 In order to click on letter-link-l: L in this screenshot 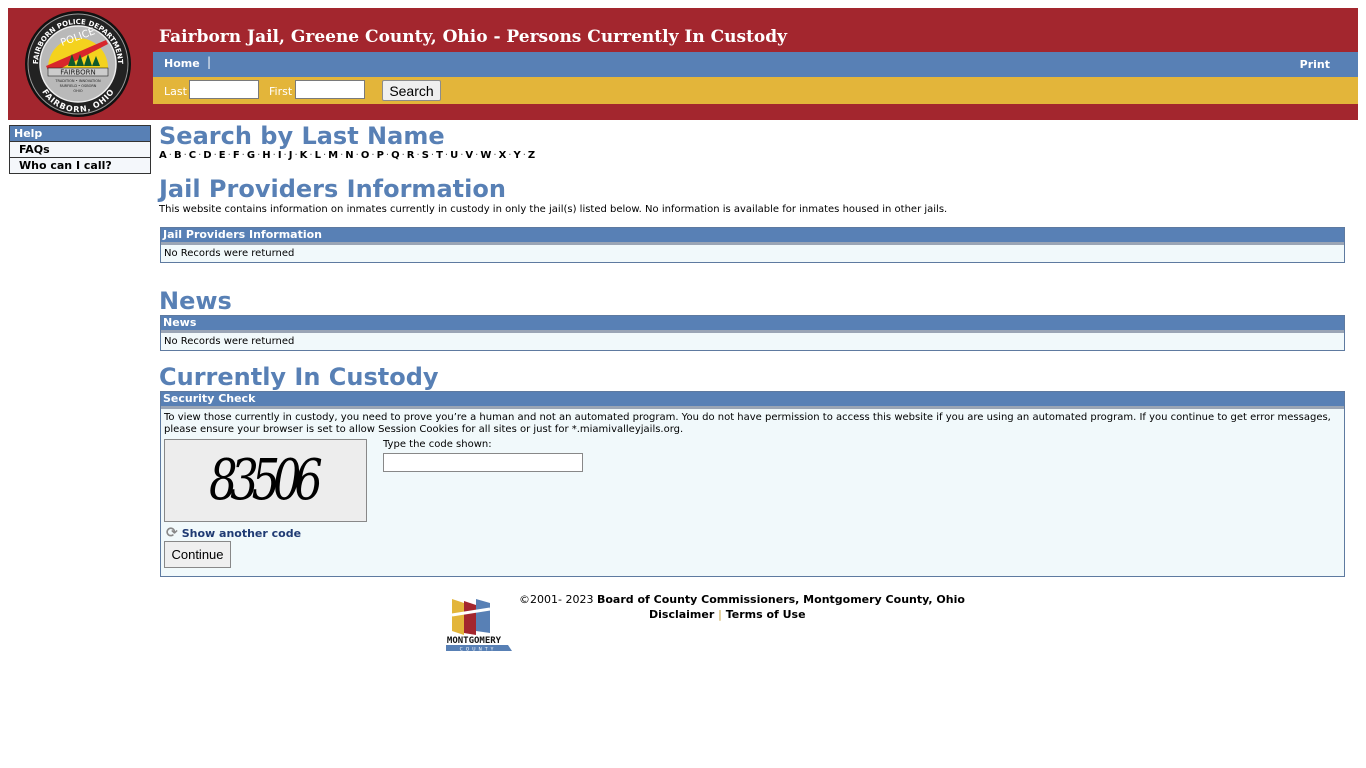, I will do `click(318, 155)`.